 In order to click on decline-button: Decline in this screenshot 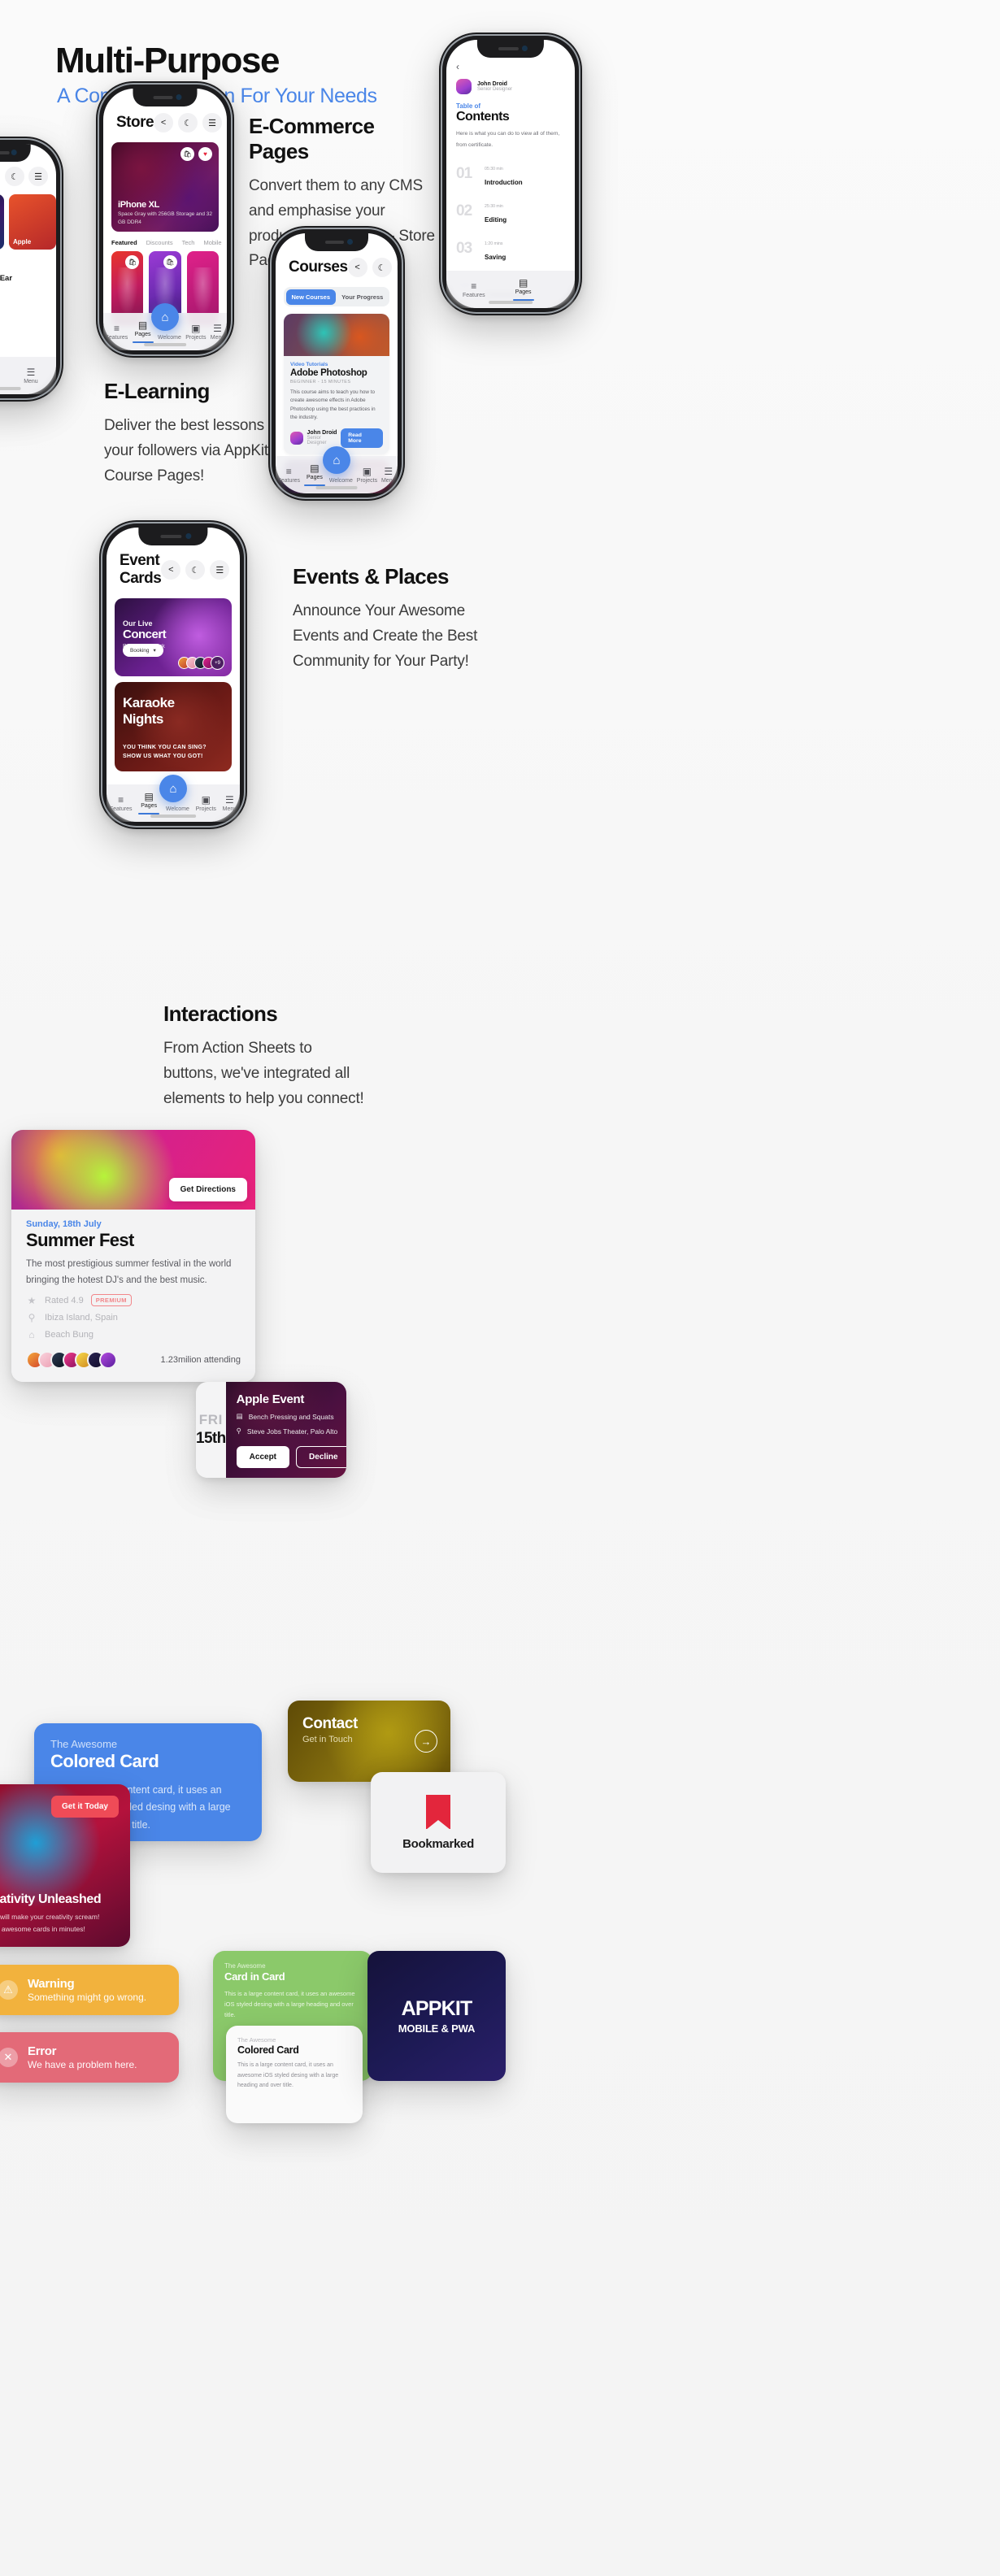, I will do `click(321, 1457)`.